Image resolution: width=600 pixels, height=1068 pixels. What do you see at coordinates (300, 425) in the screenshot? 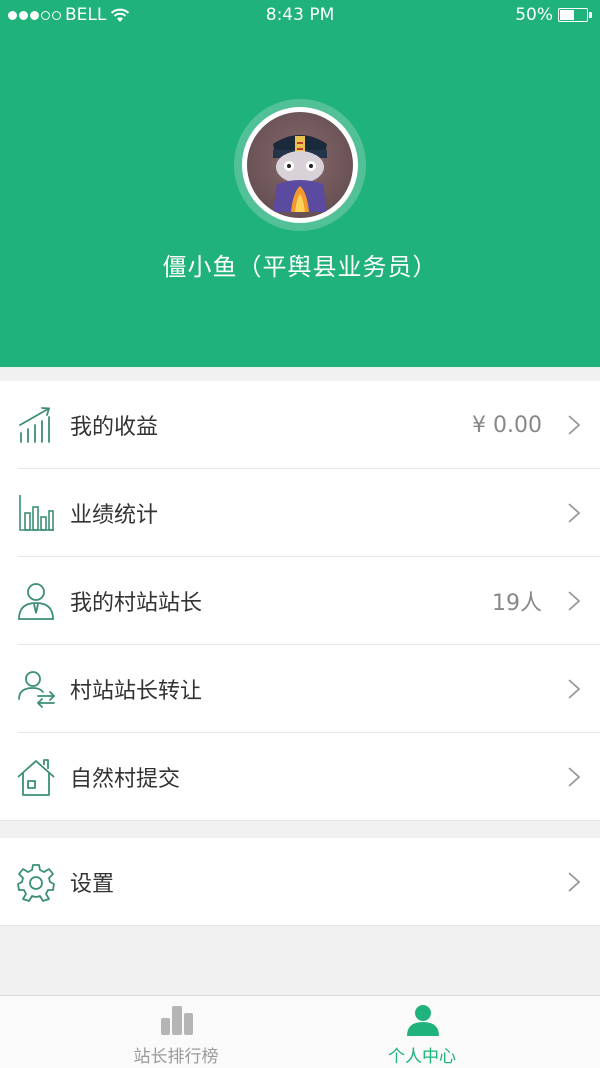
I see `menu-item-earnings: 我的收益 ¥ 0.00` at bounding box center [300, 425].